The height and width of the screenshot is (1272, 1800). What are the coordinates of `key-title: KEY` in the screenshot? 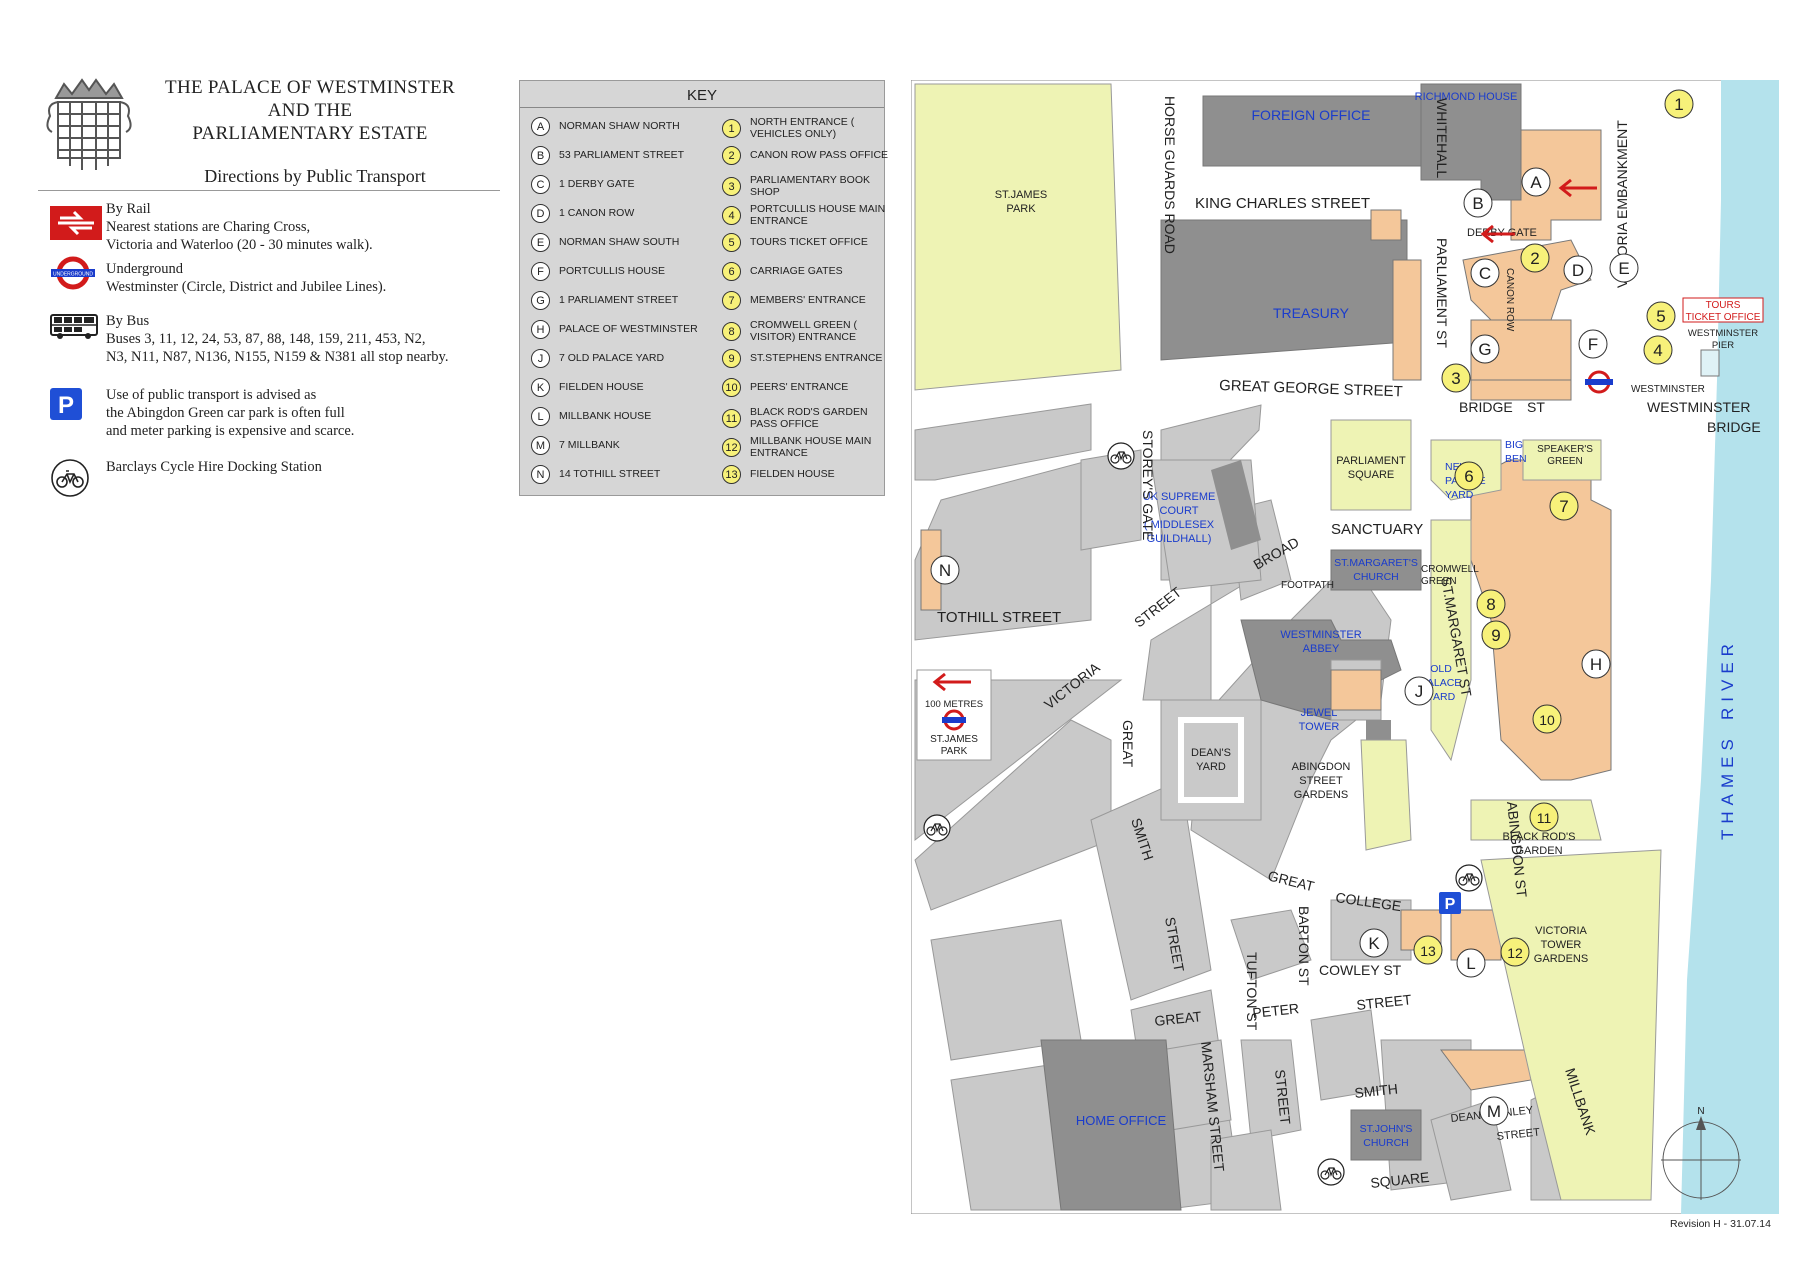 It's located at (701, 95).